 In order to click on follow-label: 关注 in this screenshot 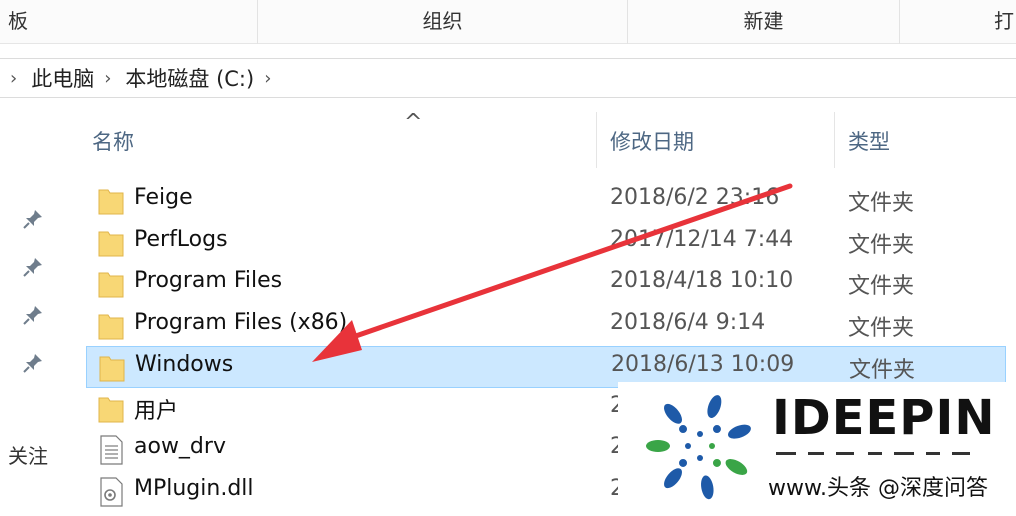, I will do `click(28, 456)`.